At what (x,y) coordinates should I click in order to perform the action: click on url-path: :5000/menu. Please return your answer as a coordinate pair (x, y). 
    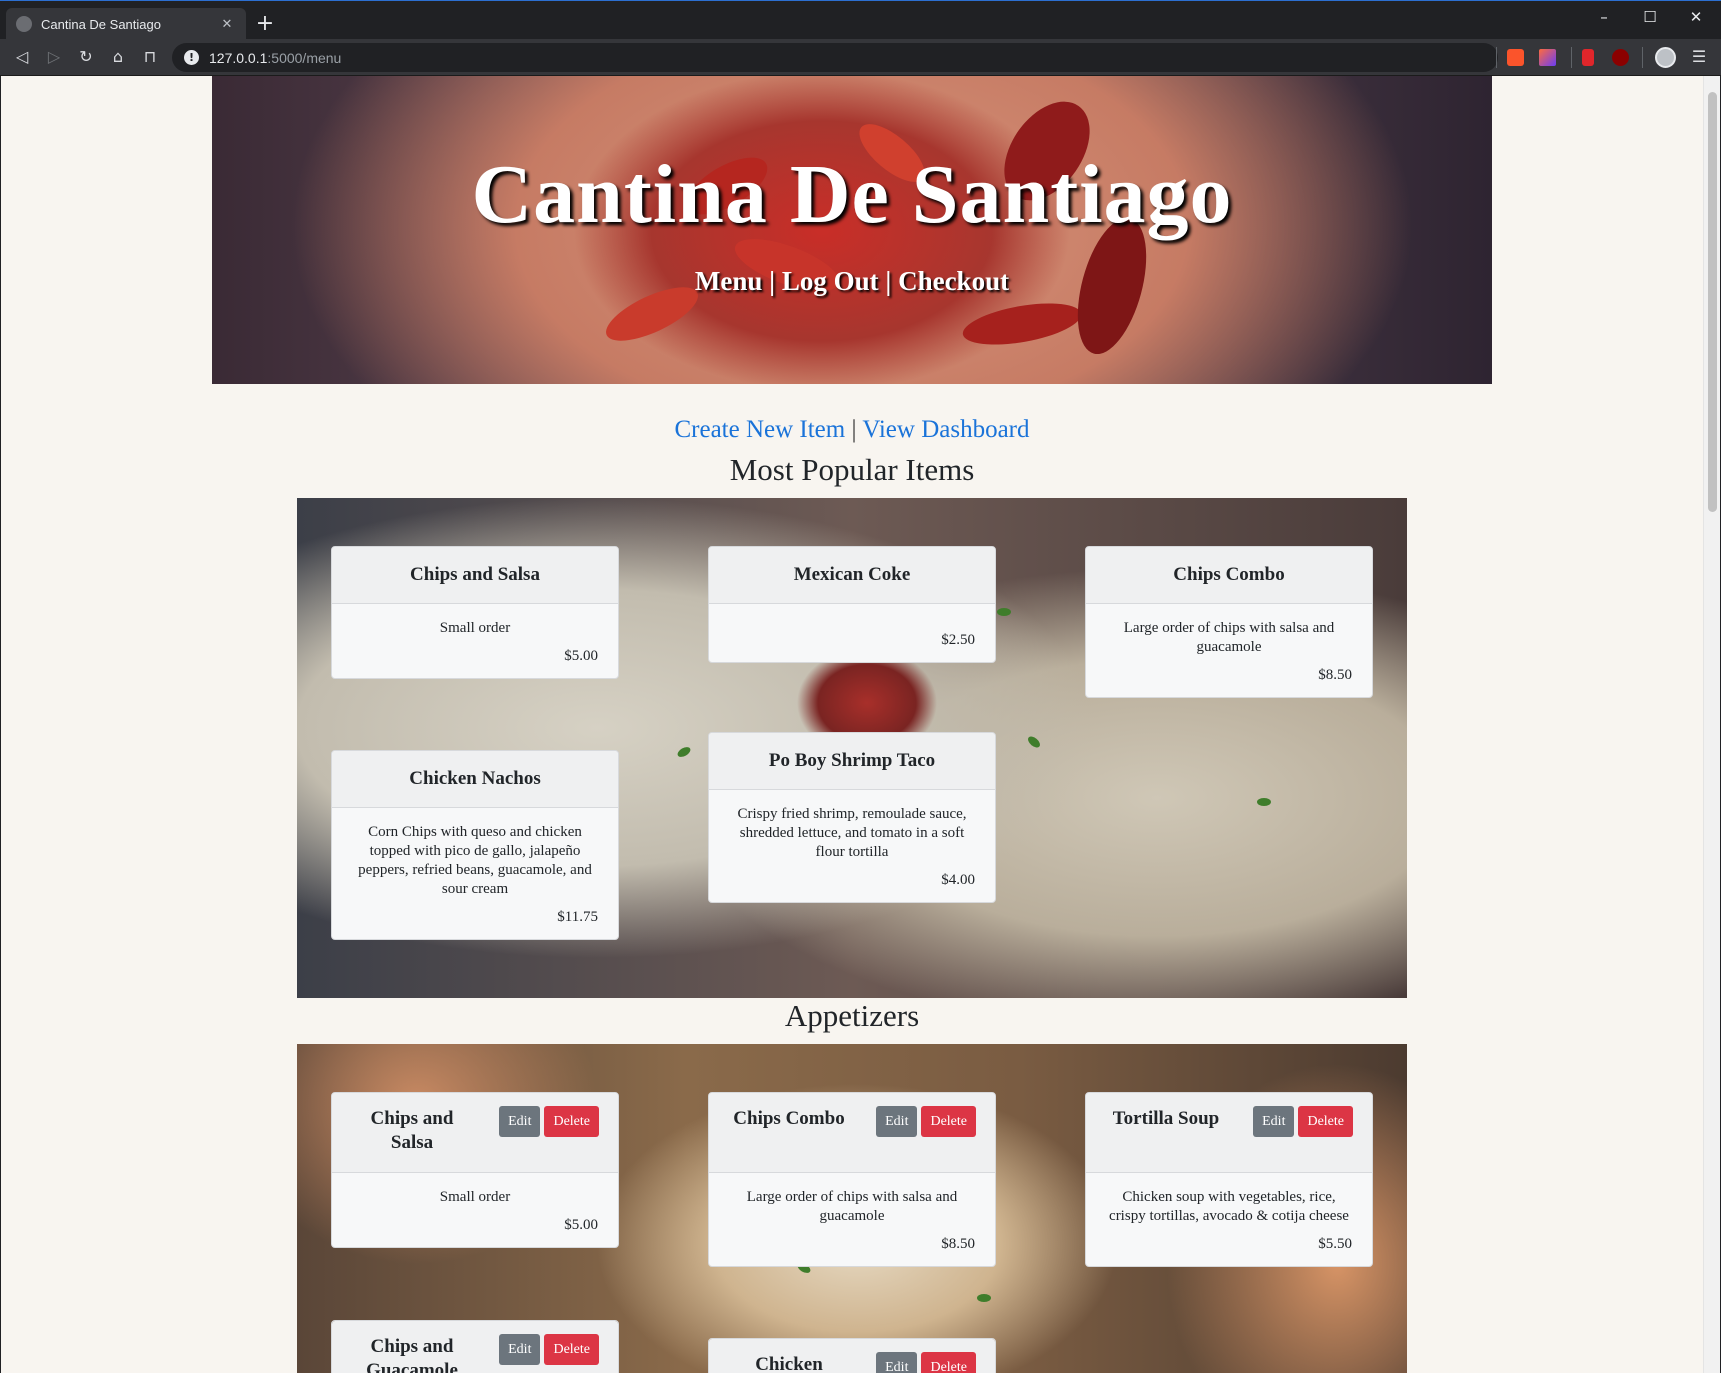
    Looking at the image, I should click on (304, 57).